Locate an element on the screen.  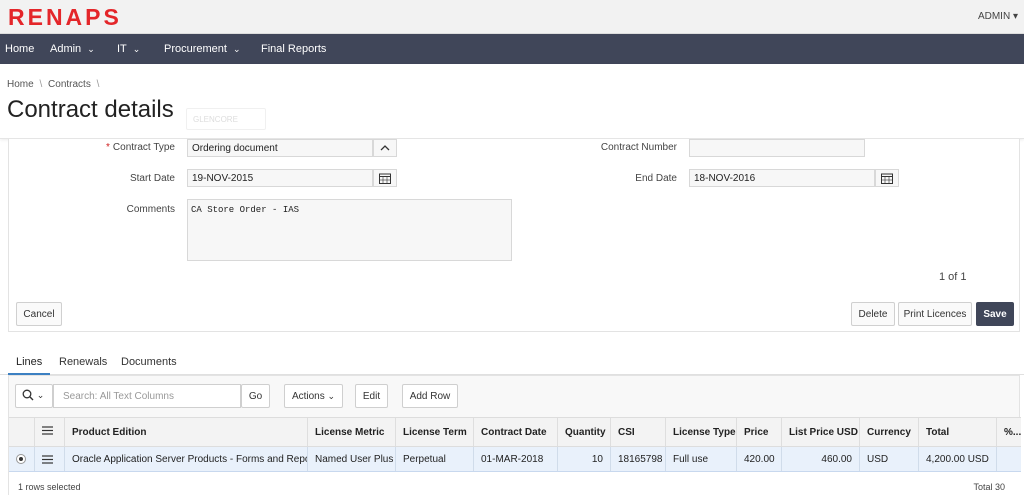
header-actions-column is located at coordinates (50, 432).